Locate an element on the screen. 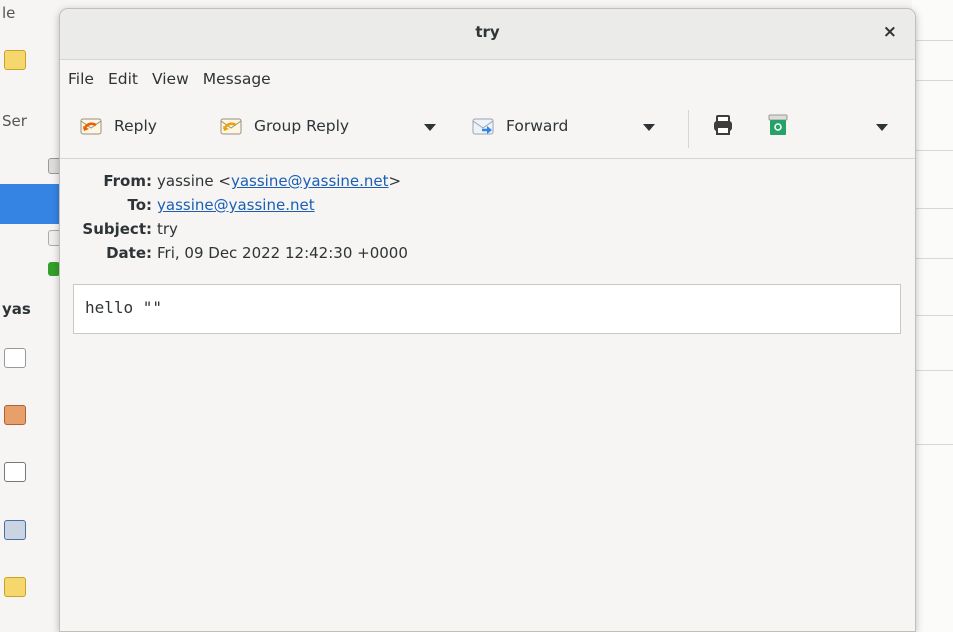 The height and width of the screenshot is (632, 953). background-label-1: le is located at coordinates (9, 13).